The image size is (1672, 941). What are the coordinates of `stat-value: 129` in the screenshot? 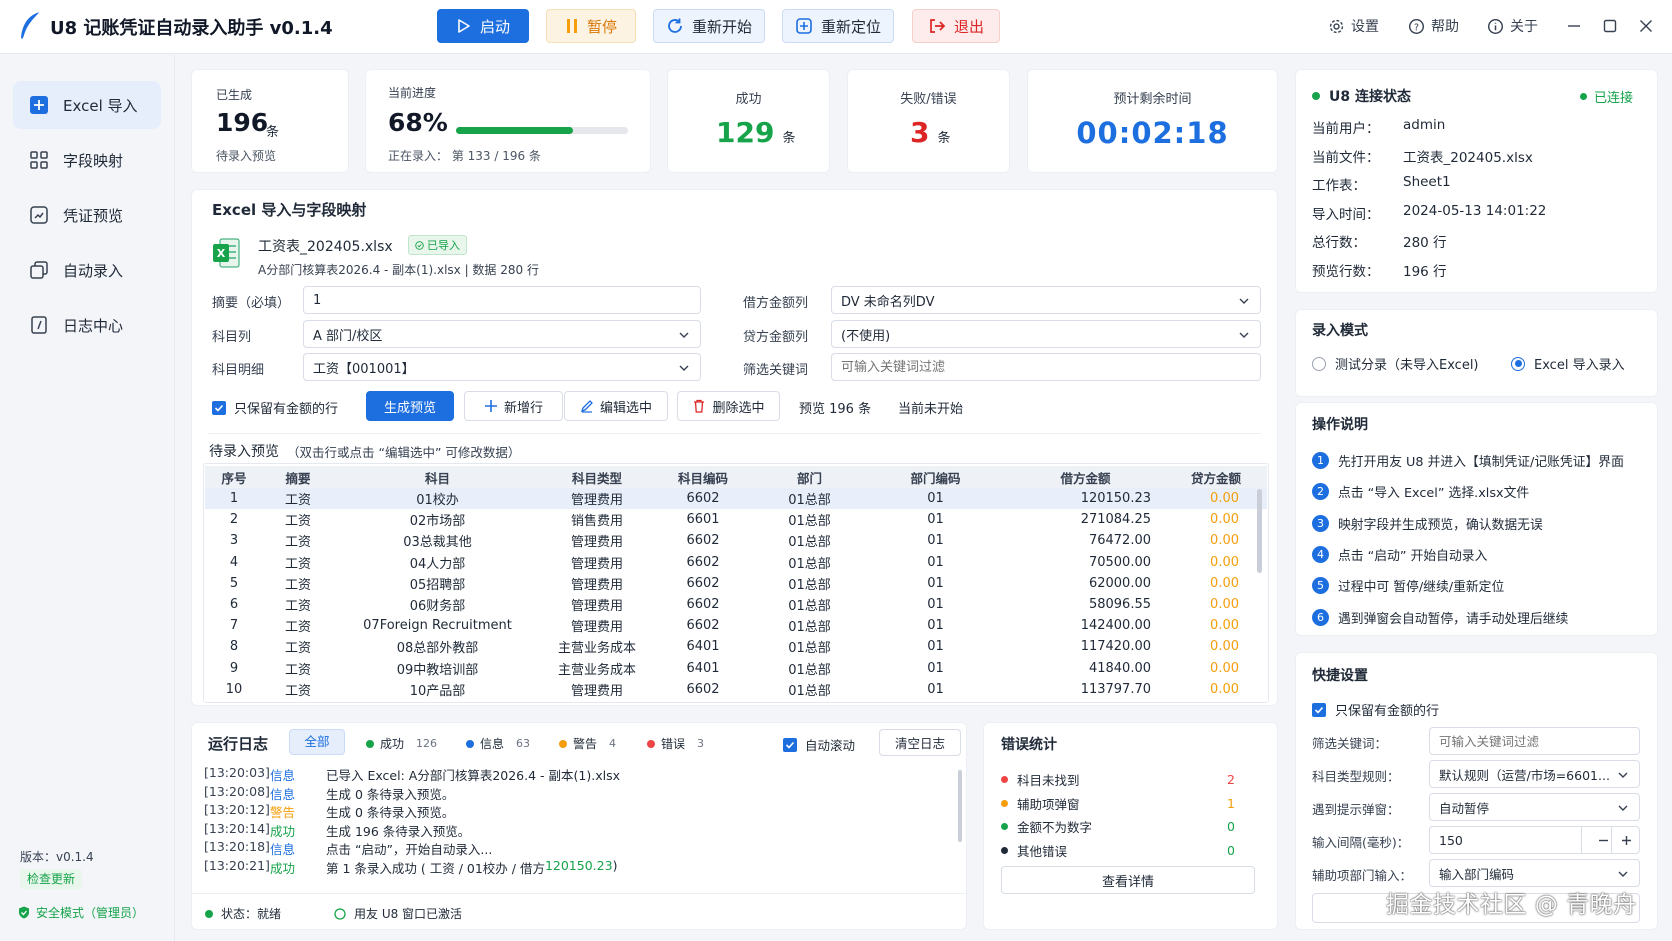 It's located at (745, 132).